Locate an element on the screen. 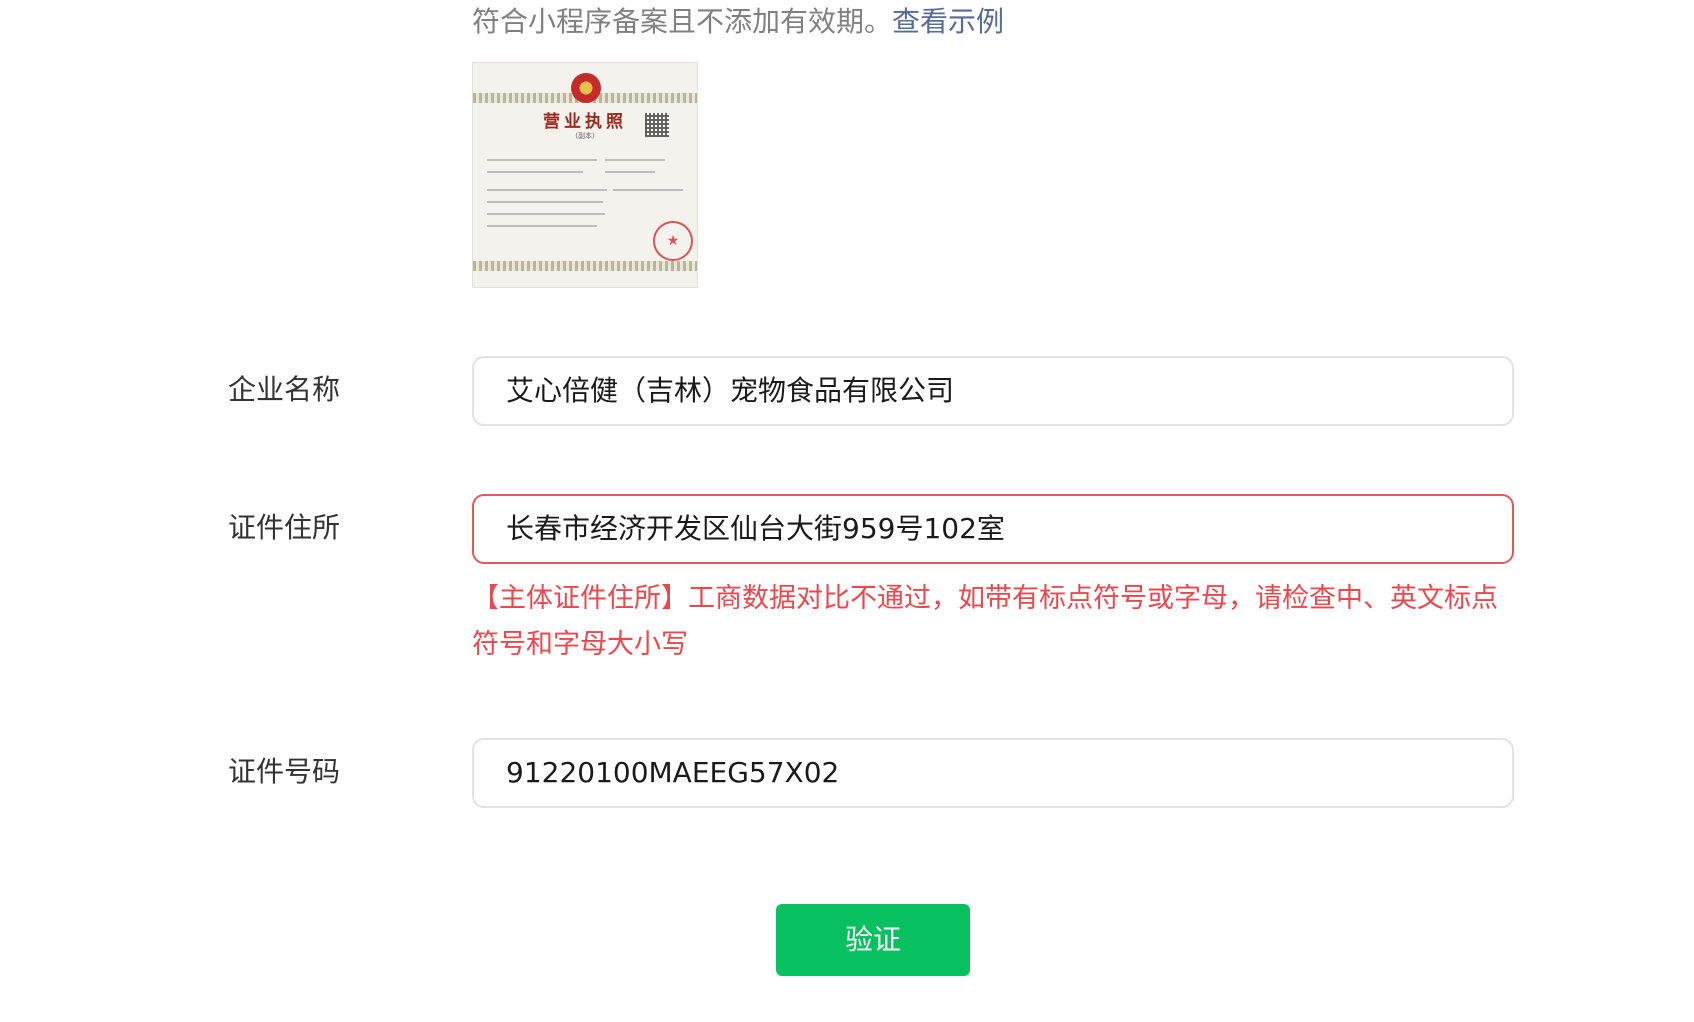 This screenshot has height=1022, width=1694. upload-hint: 符合小程序备案且不添加有效期。查看示例 is located at coordinates (738, 22).